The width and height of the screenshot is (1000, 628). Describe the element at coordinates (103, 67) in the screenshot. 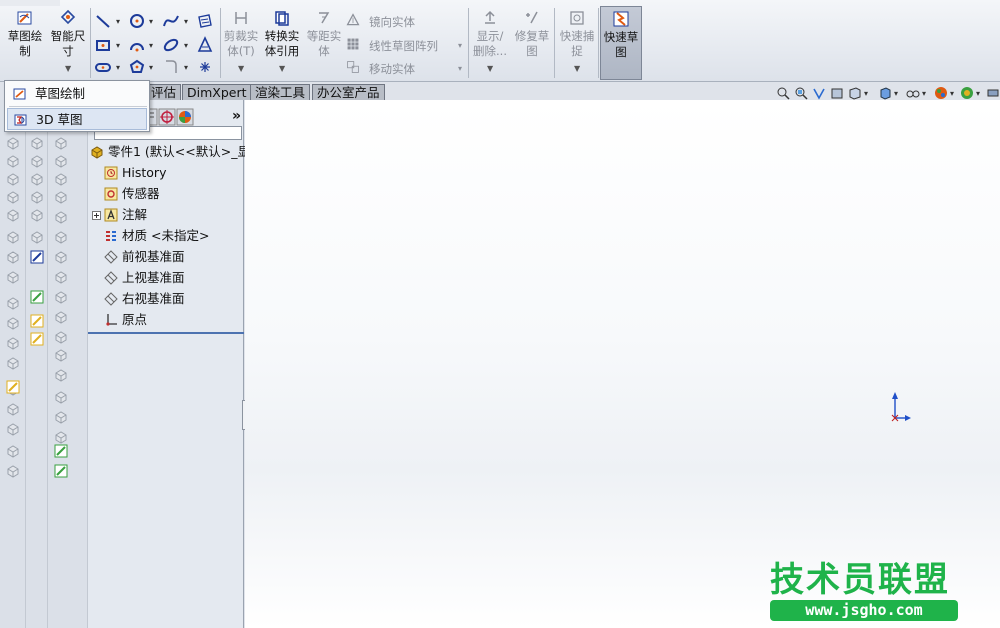

I see `slot-icon` at that location.